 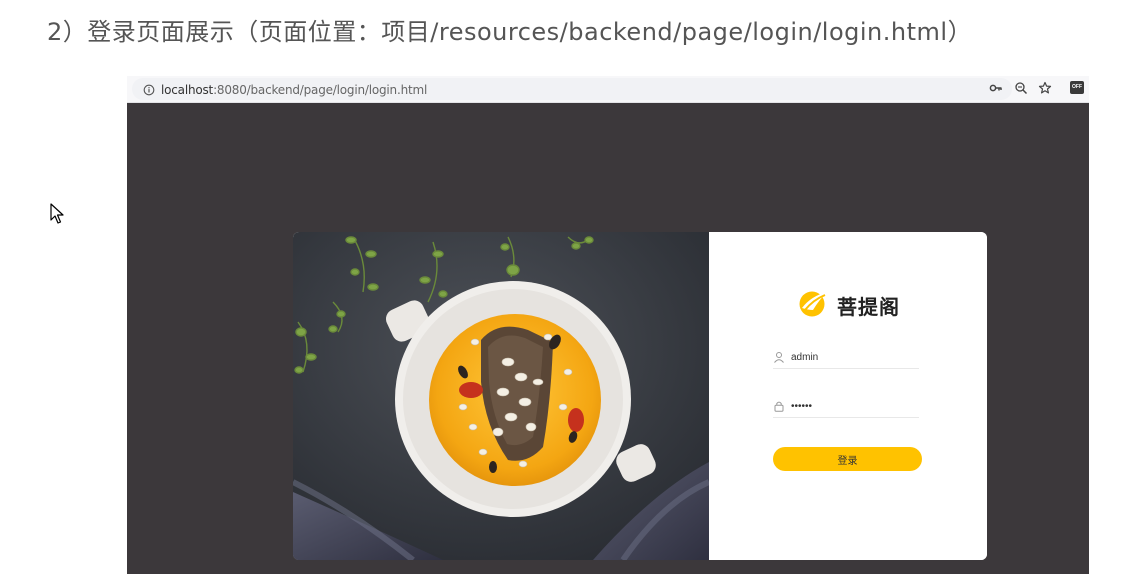 I want to click on key-icon, so click(x=996, y=88).